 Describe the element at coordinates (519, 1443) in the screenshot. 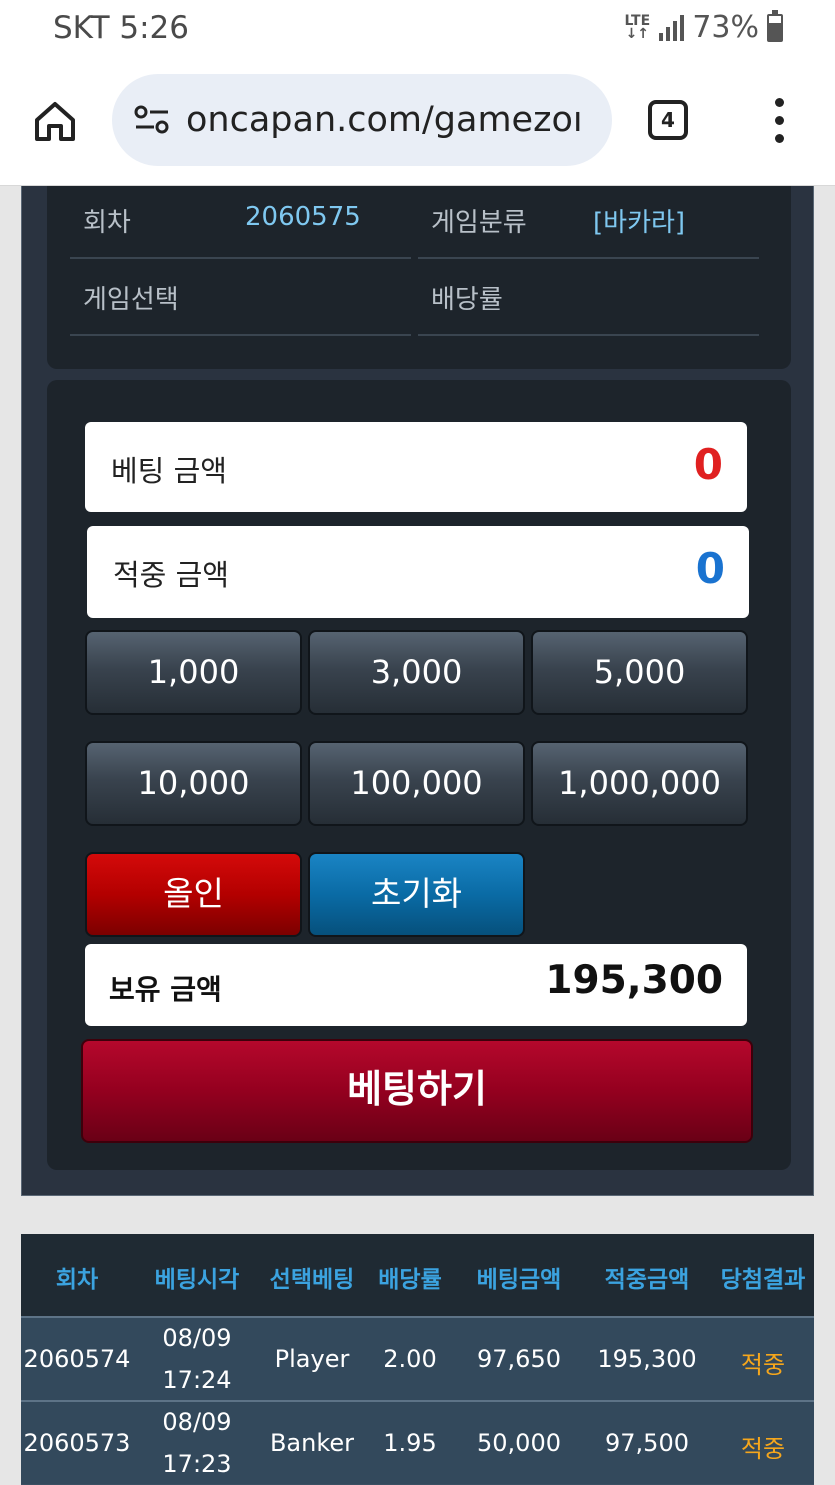

I see `row-bet: 50,000` at that location.